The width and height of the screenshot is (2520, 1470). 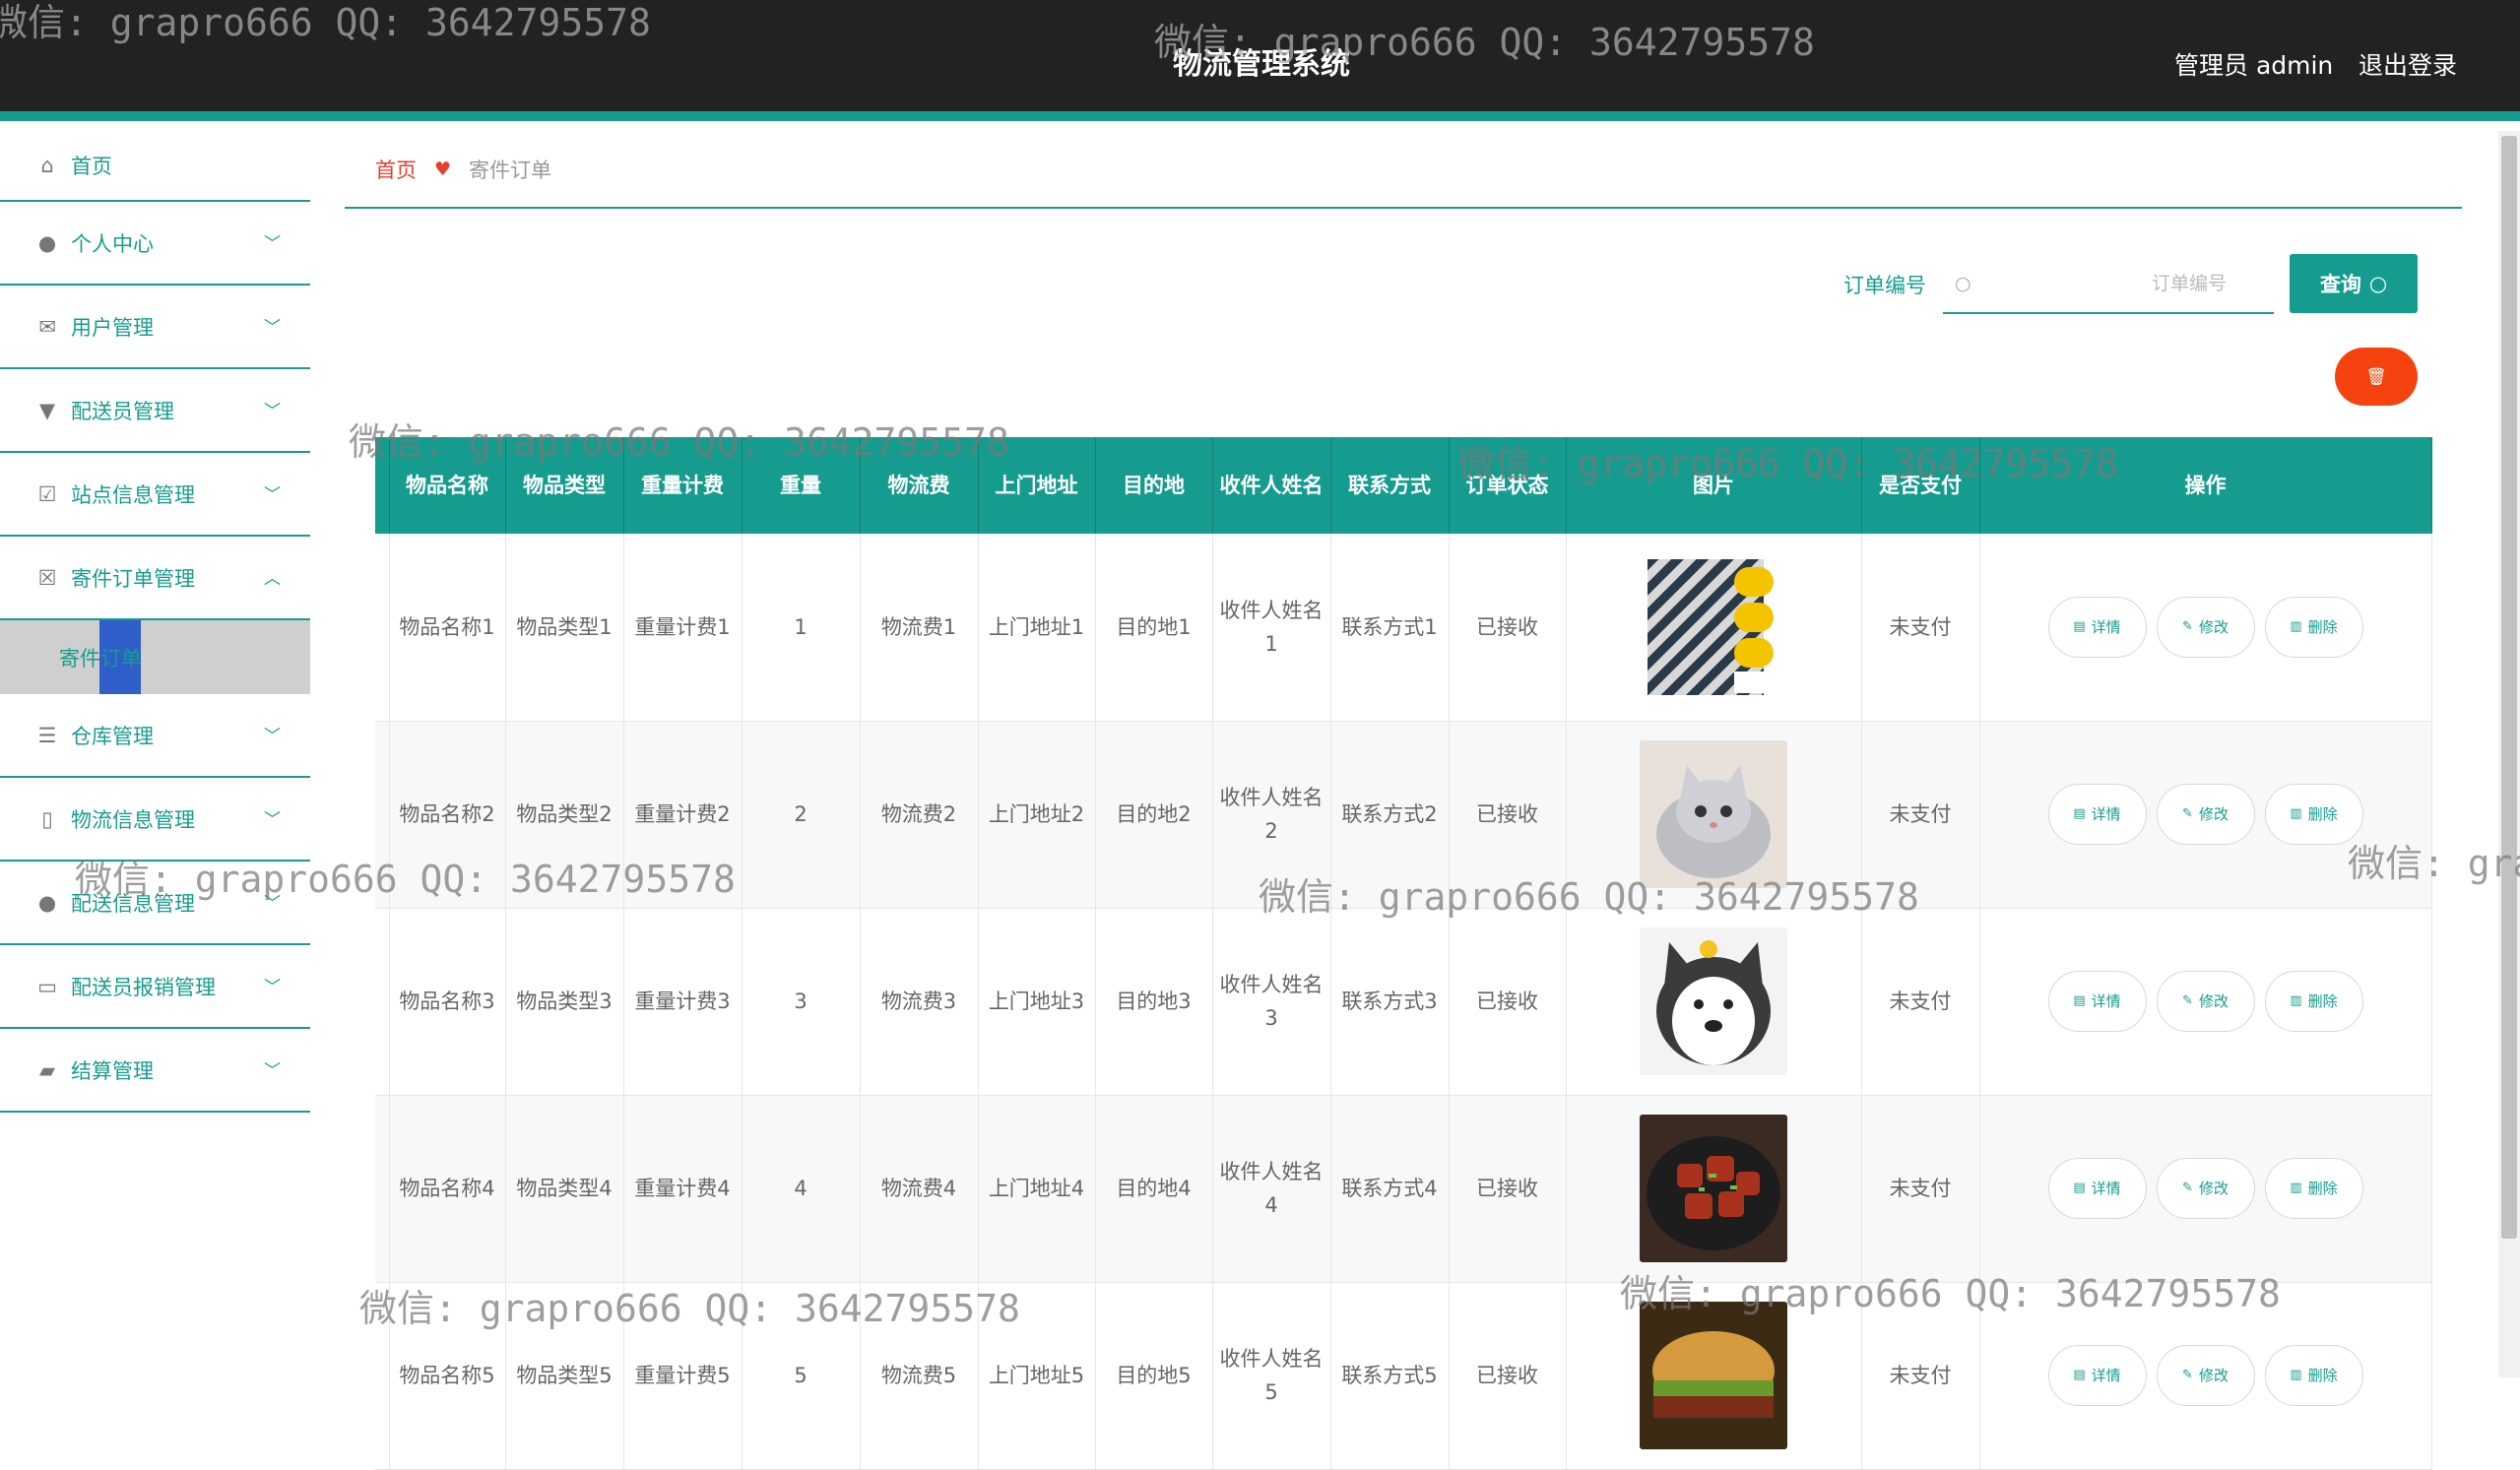 I want to click on column-header: 联系方式, so click(x=1390, y=485).